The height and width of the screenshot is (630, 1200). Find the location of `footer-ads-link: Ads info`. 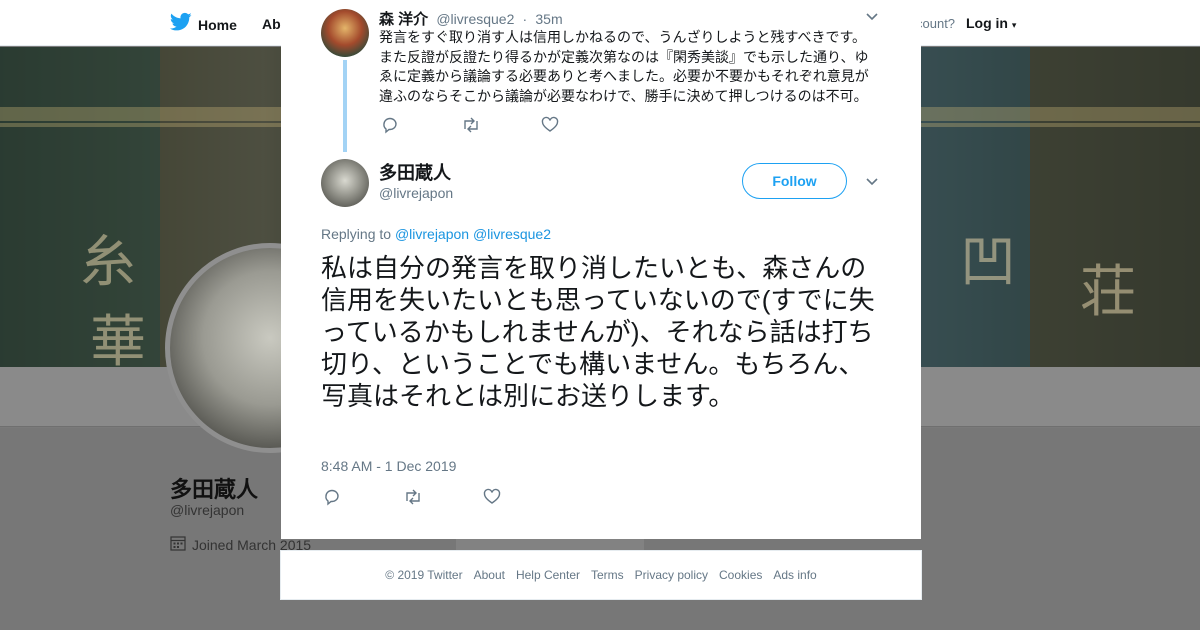

footer-ads-link: Ads info is located at coordinates (794, 575).